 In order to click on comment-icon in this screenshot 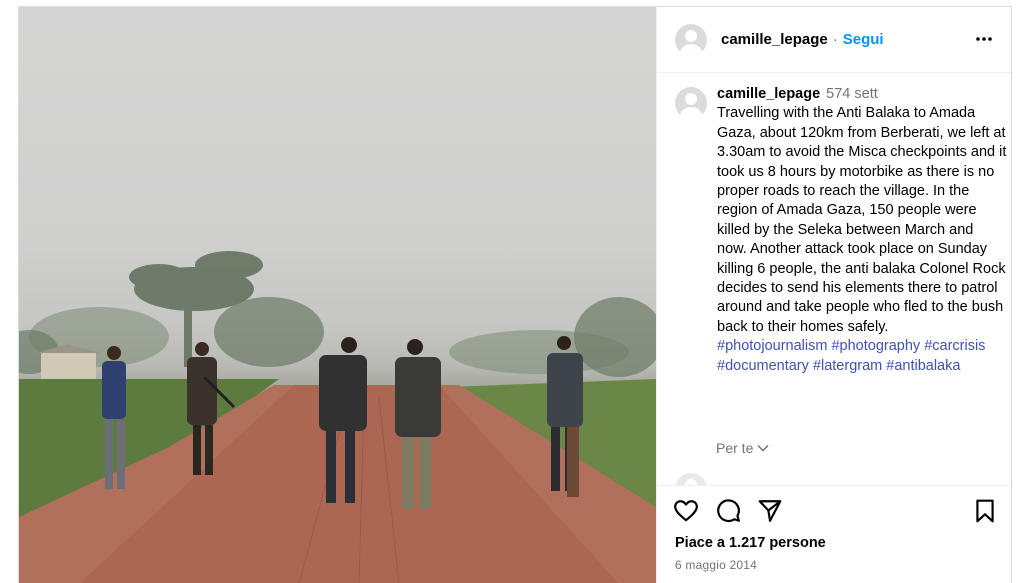, I will do `click(728, 511)`.